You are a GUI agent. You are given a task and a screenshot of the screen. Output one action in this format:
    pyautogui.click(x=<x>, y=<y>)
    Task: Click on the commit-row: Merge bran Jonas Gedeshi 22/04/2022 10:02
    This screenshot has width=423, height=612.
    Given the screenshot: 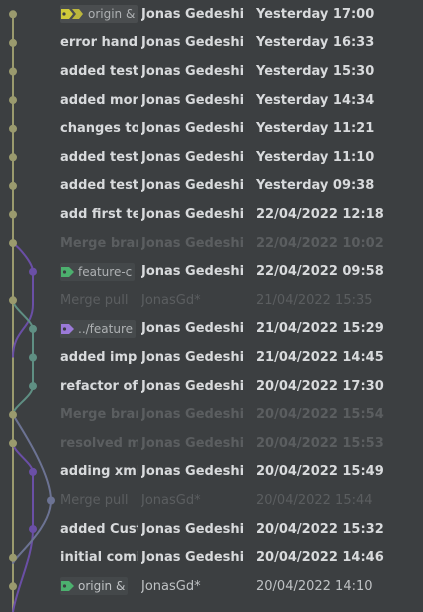 What is the action you would take?
    pyautogui.click(x=211, y=243)
    